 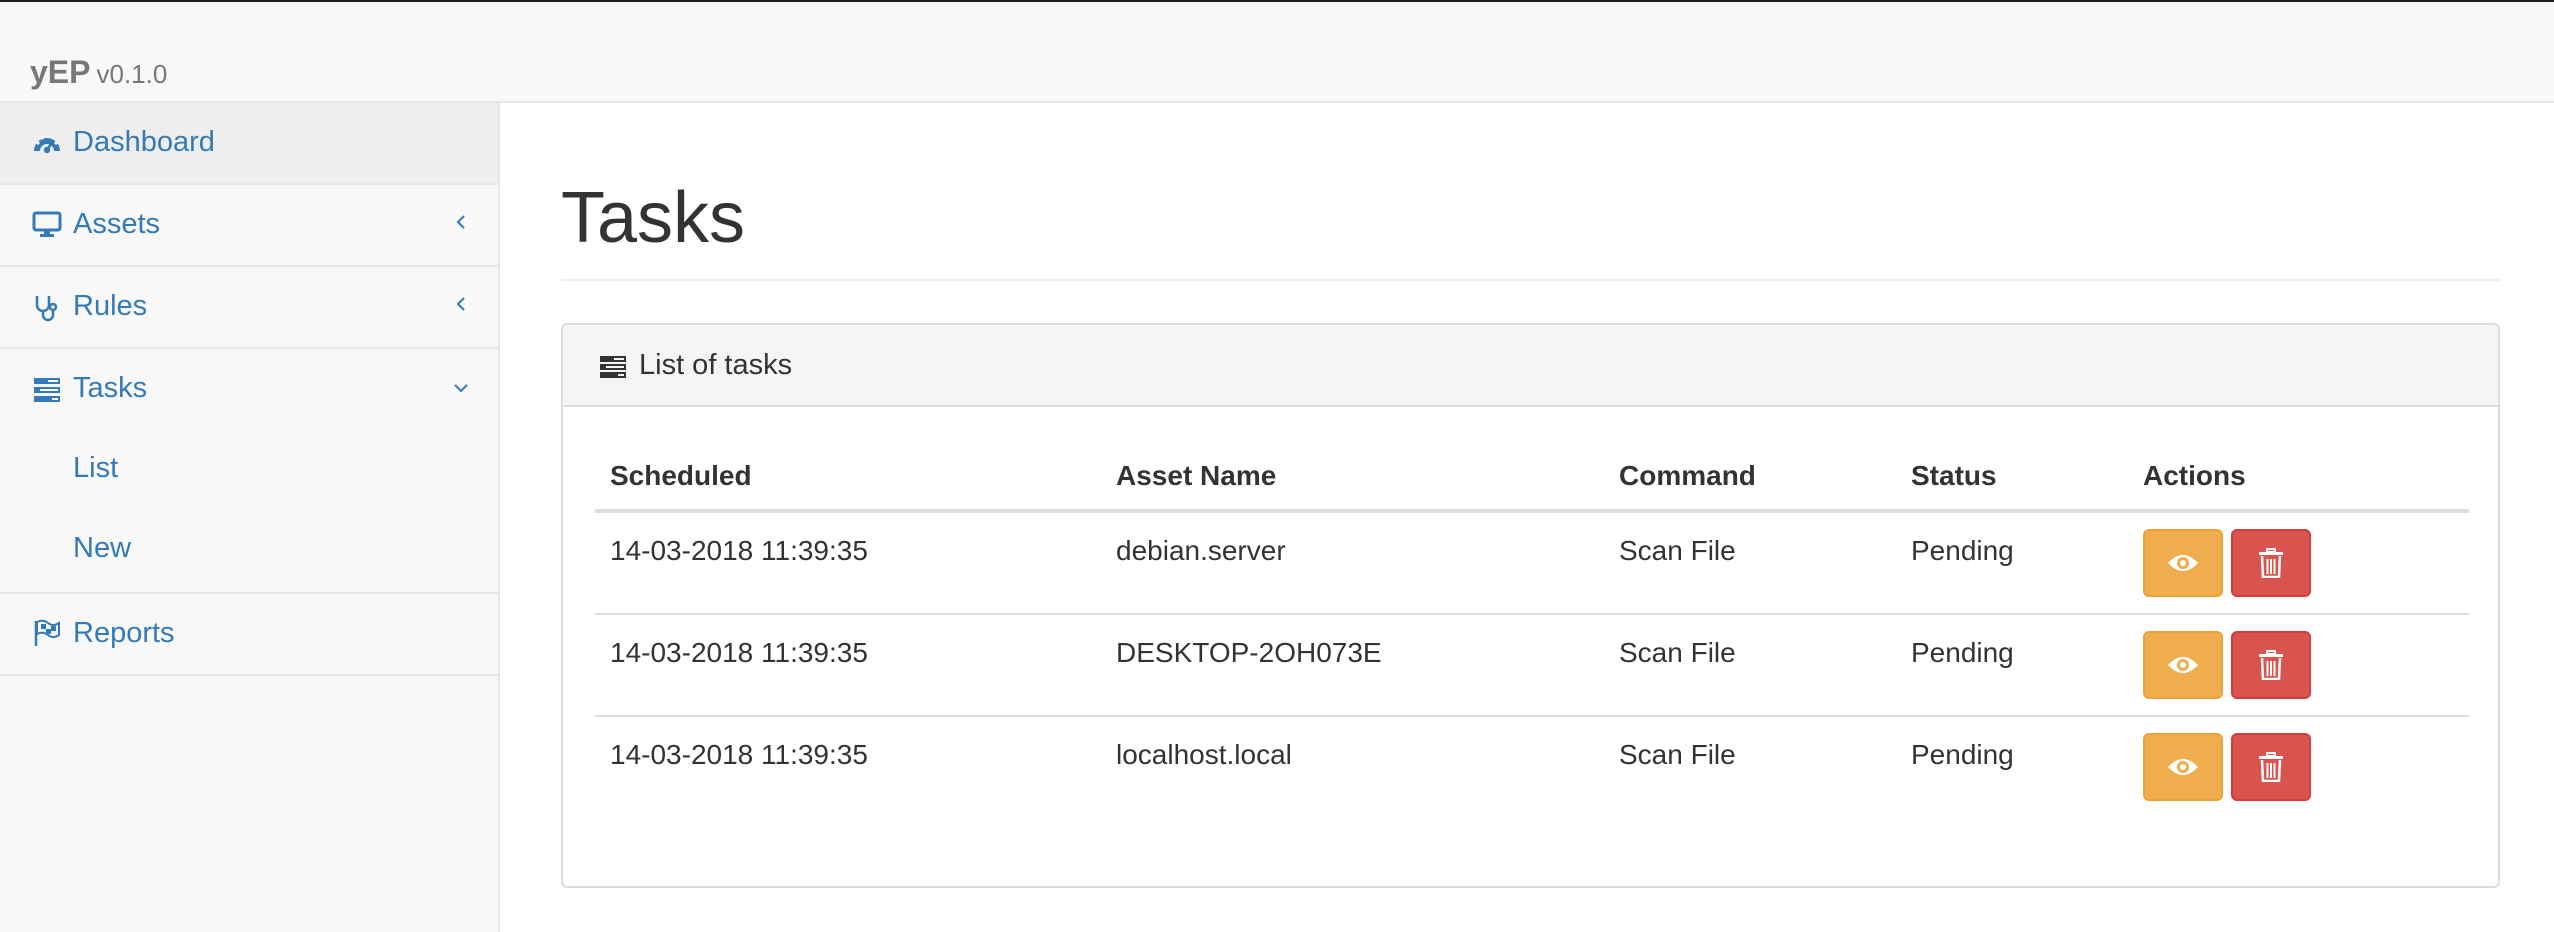 I want to click on dashboard-icon, so click(x=47, y=144).